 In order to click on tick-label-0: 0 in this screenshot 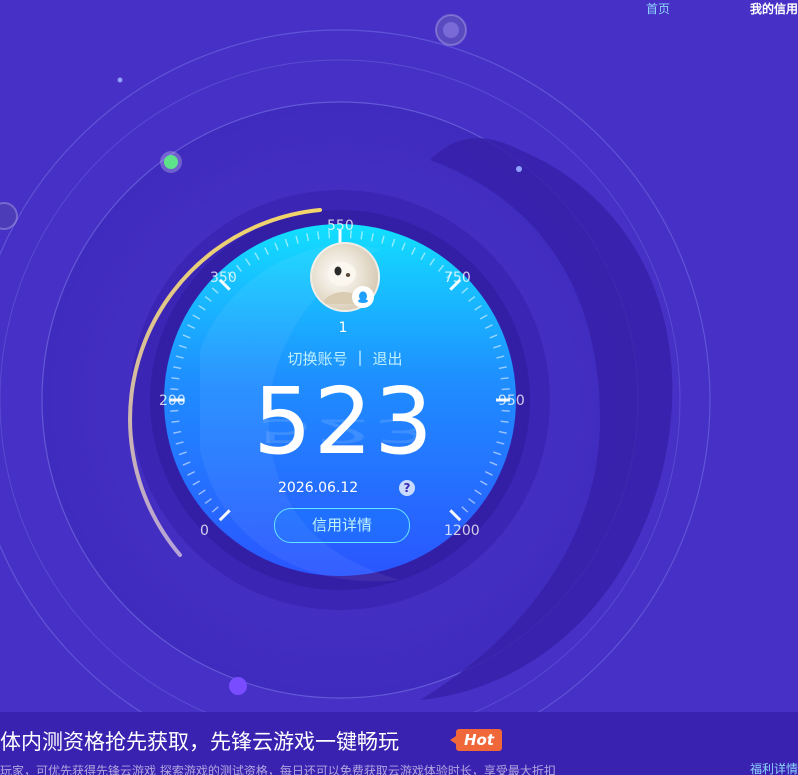, I will do `click(204, 531)`.